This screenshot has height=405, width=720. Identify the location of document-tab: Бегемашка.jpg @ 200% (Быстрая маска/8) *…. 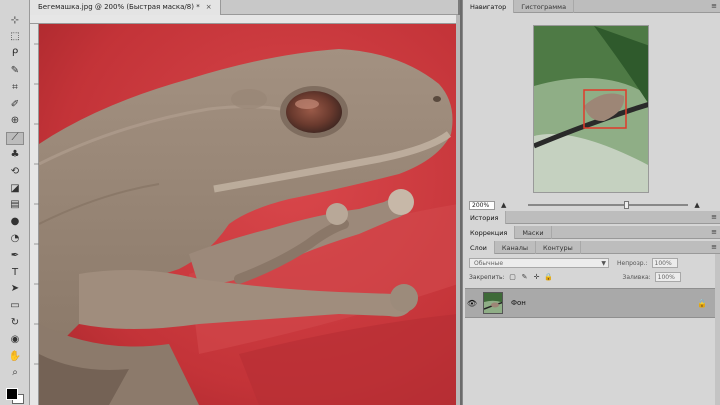
(125, 7).